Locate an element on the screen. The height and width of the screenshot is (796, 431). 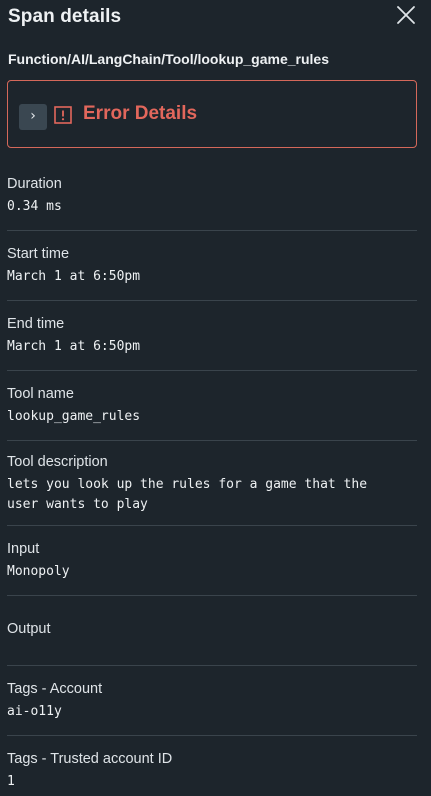
field-value: Monopoly is located at coordinates (38, 571).